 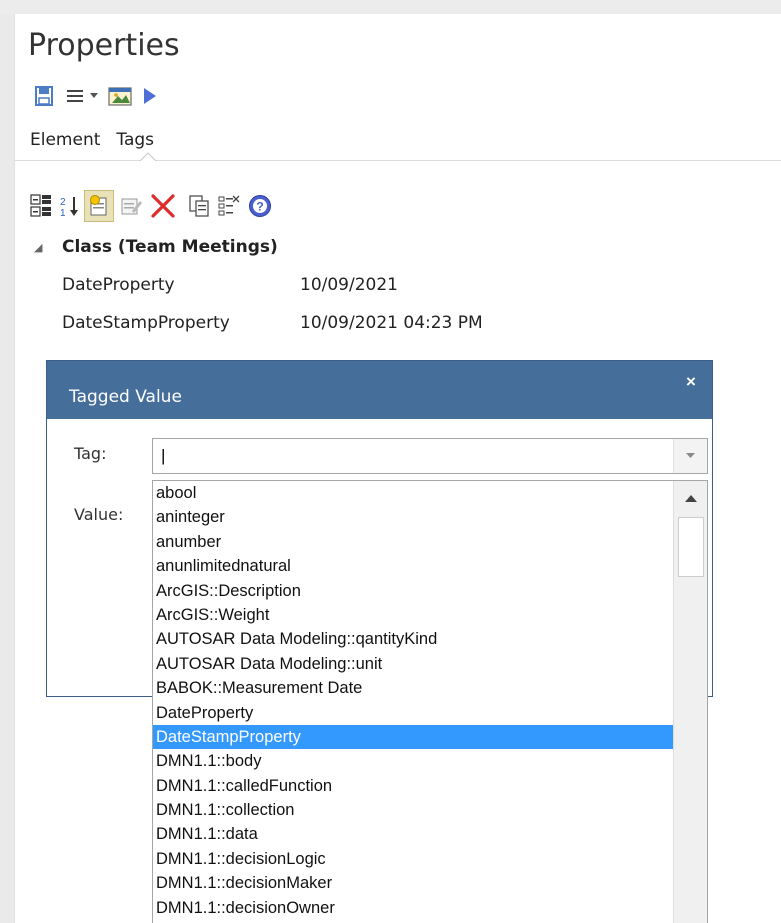 I want to click on left-edge, so click(x=7, y=468).